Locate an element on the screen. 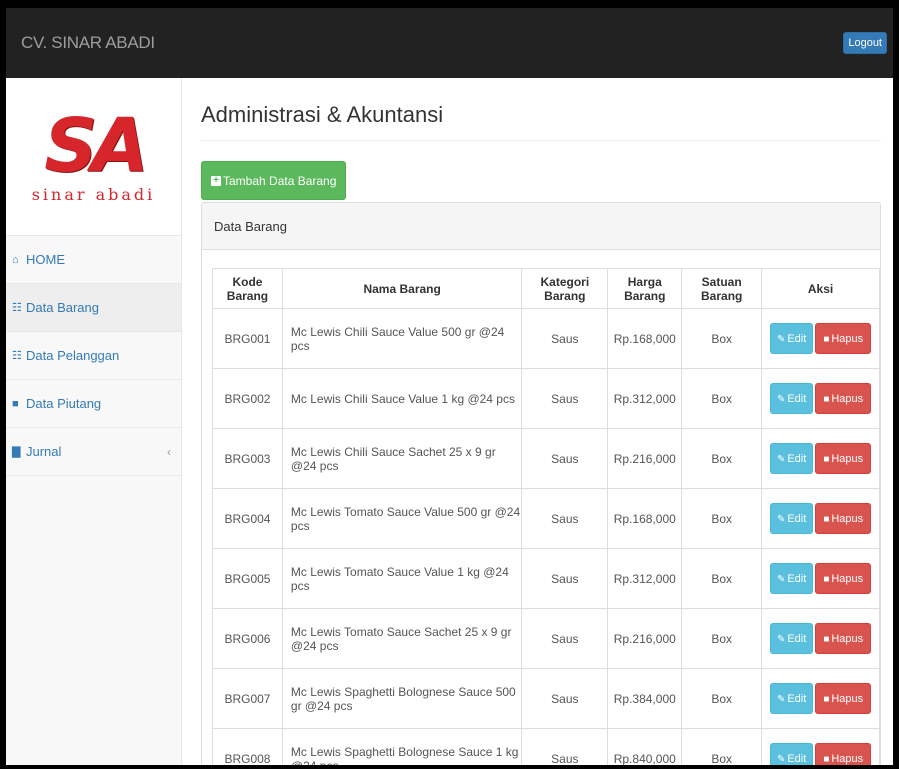  table-cell: BRG002 is located at coordinates (247, 398).